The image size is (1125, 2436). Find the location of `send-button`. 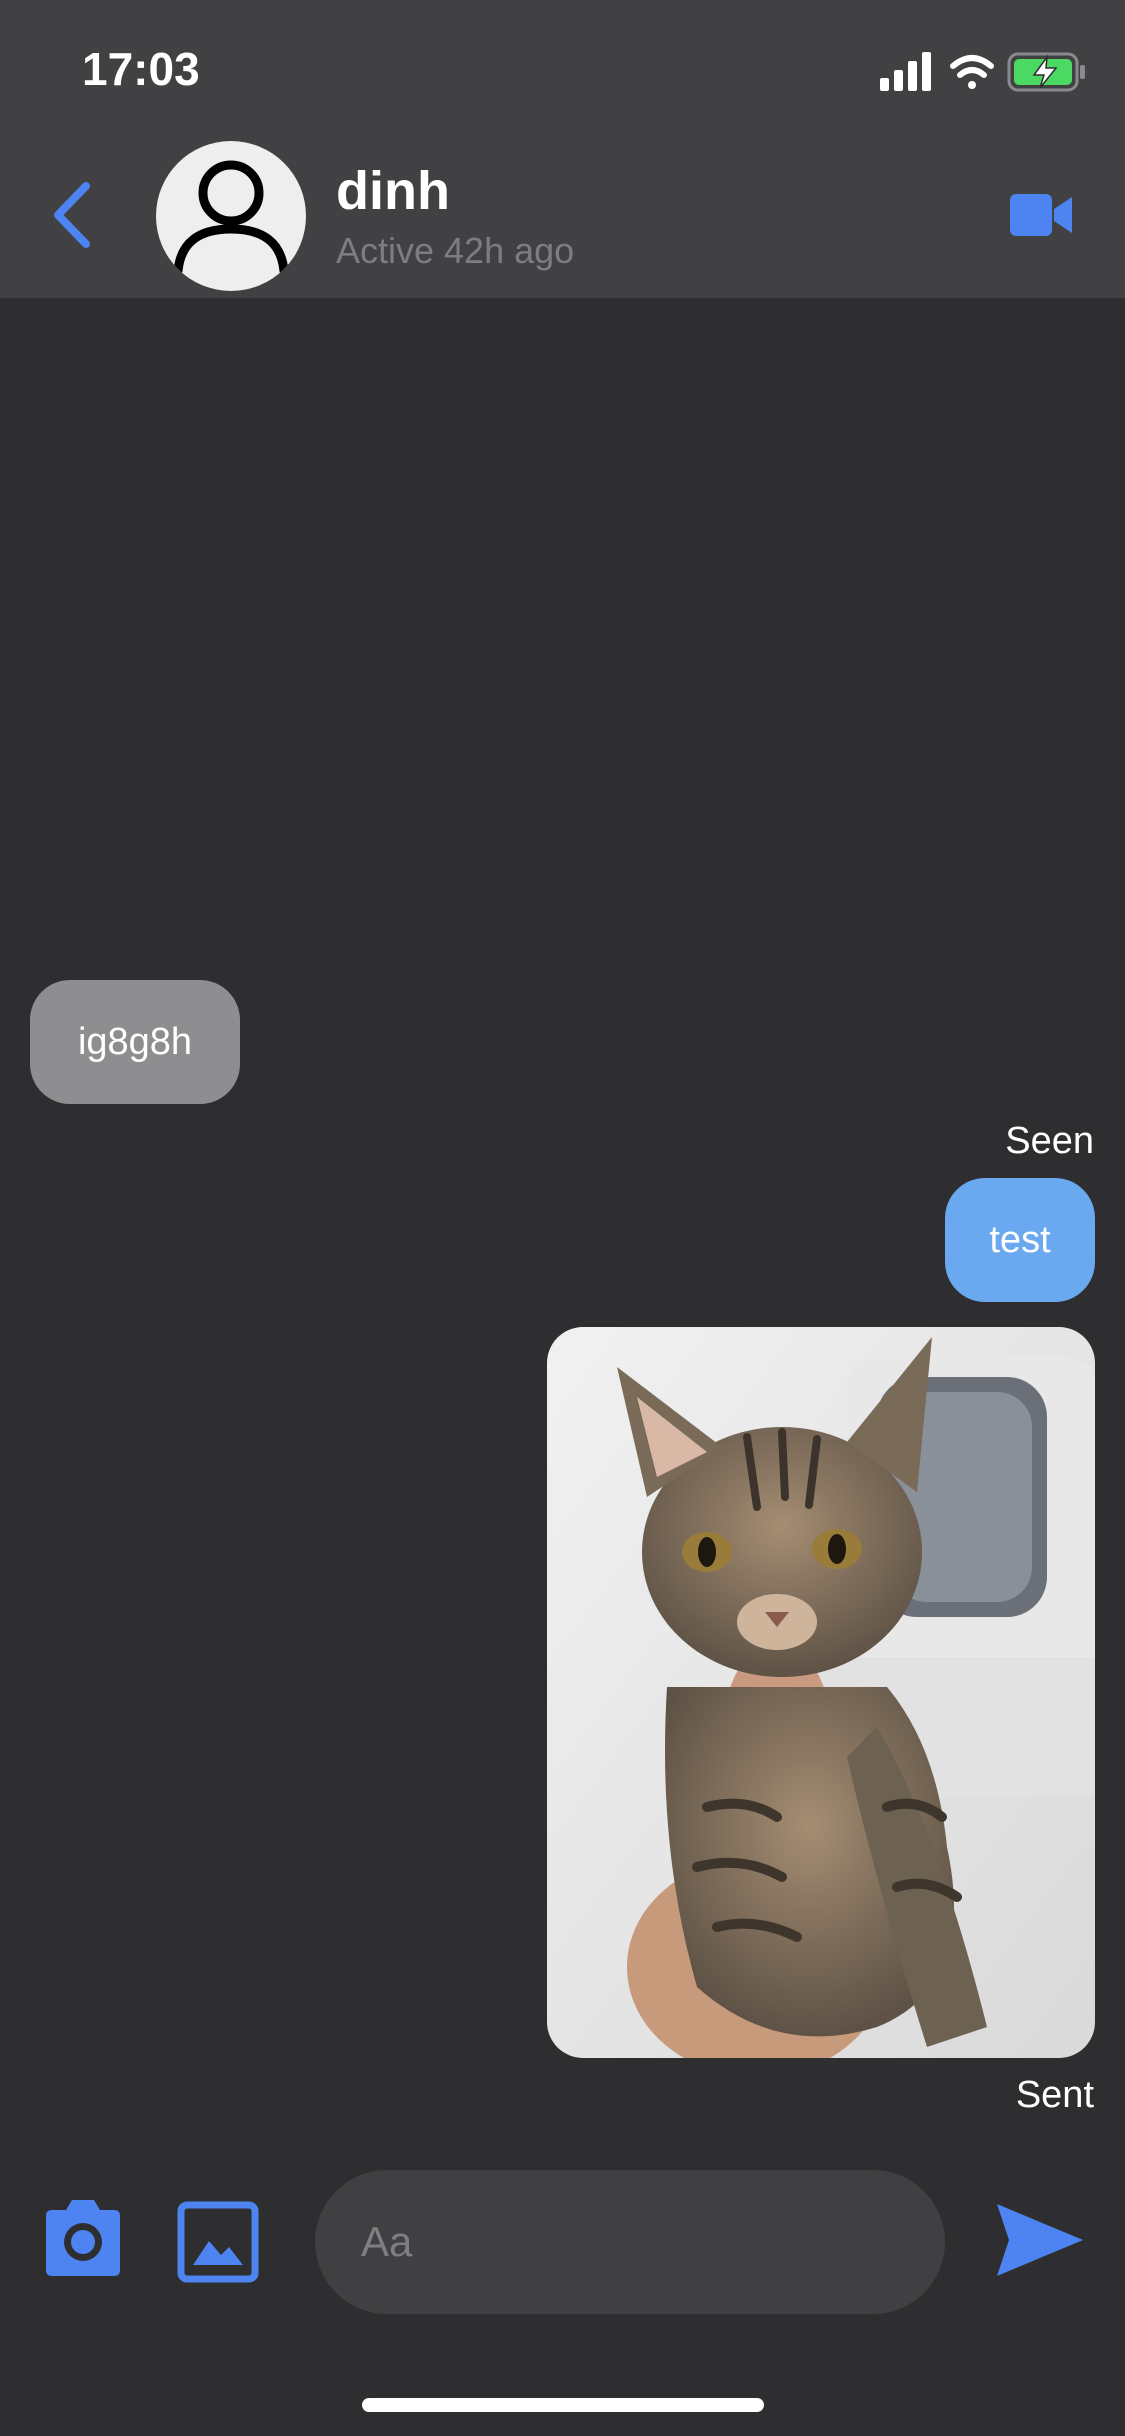

send-button is located at coordinates (1040, 2240).